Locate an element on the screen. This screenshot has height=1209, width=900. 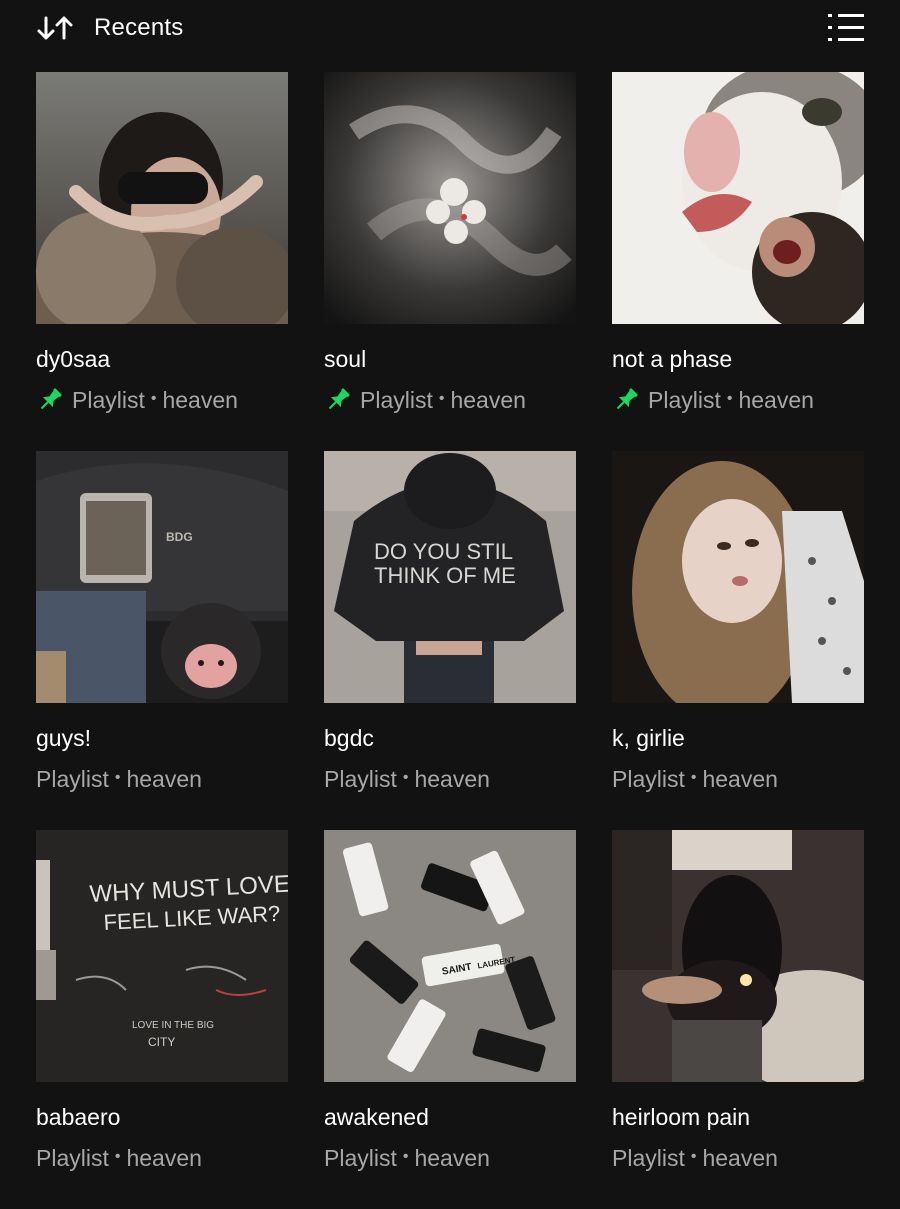
playlist-cover-image: BDG is located at coordinates (162, 577).